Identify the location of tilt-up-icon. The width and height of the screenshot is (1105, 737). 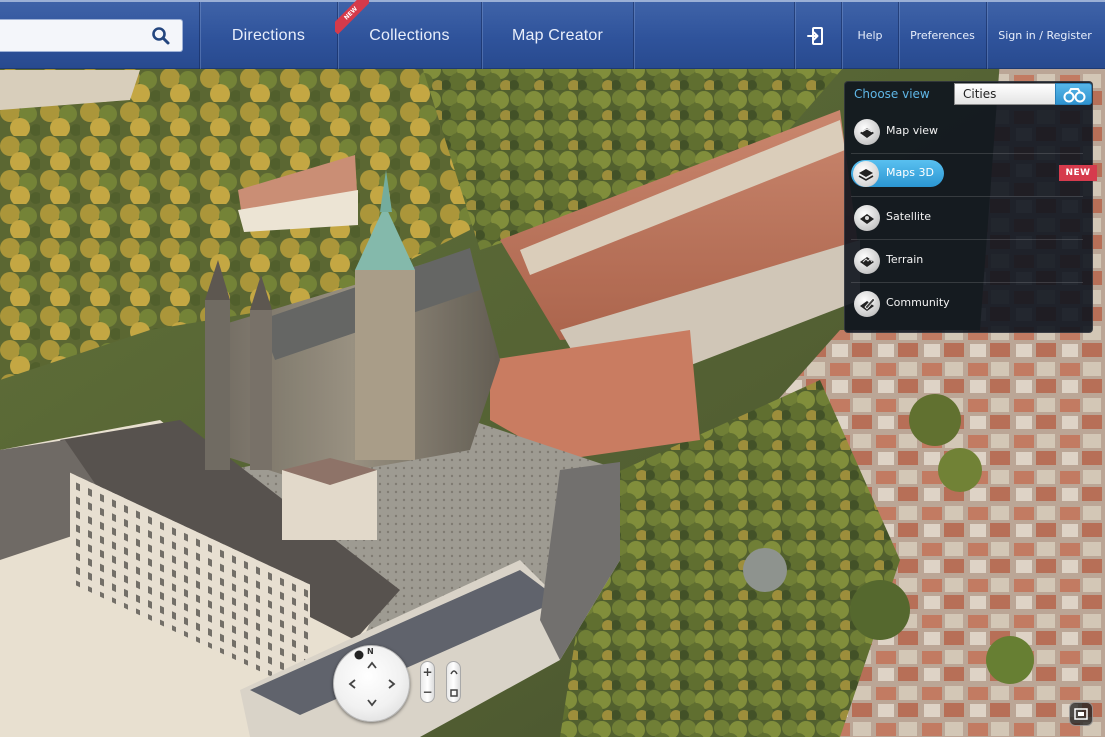
(454, 672).